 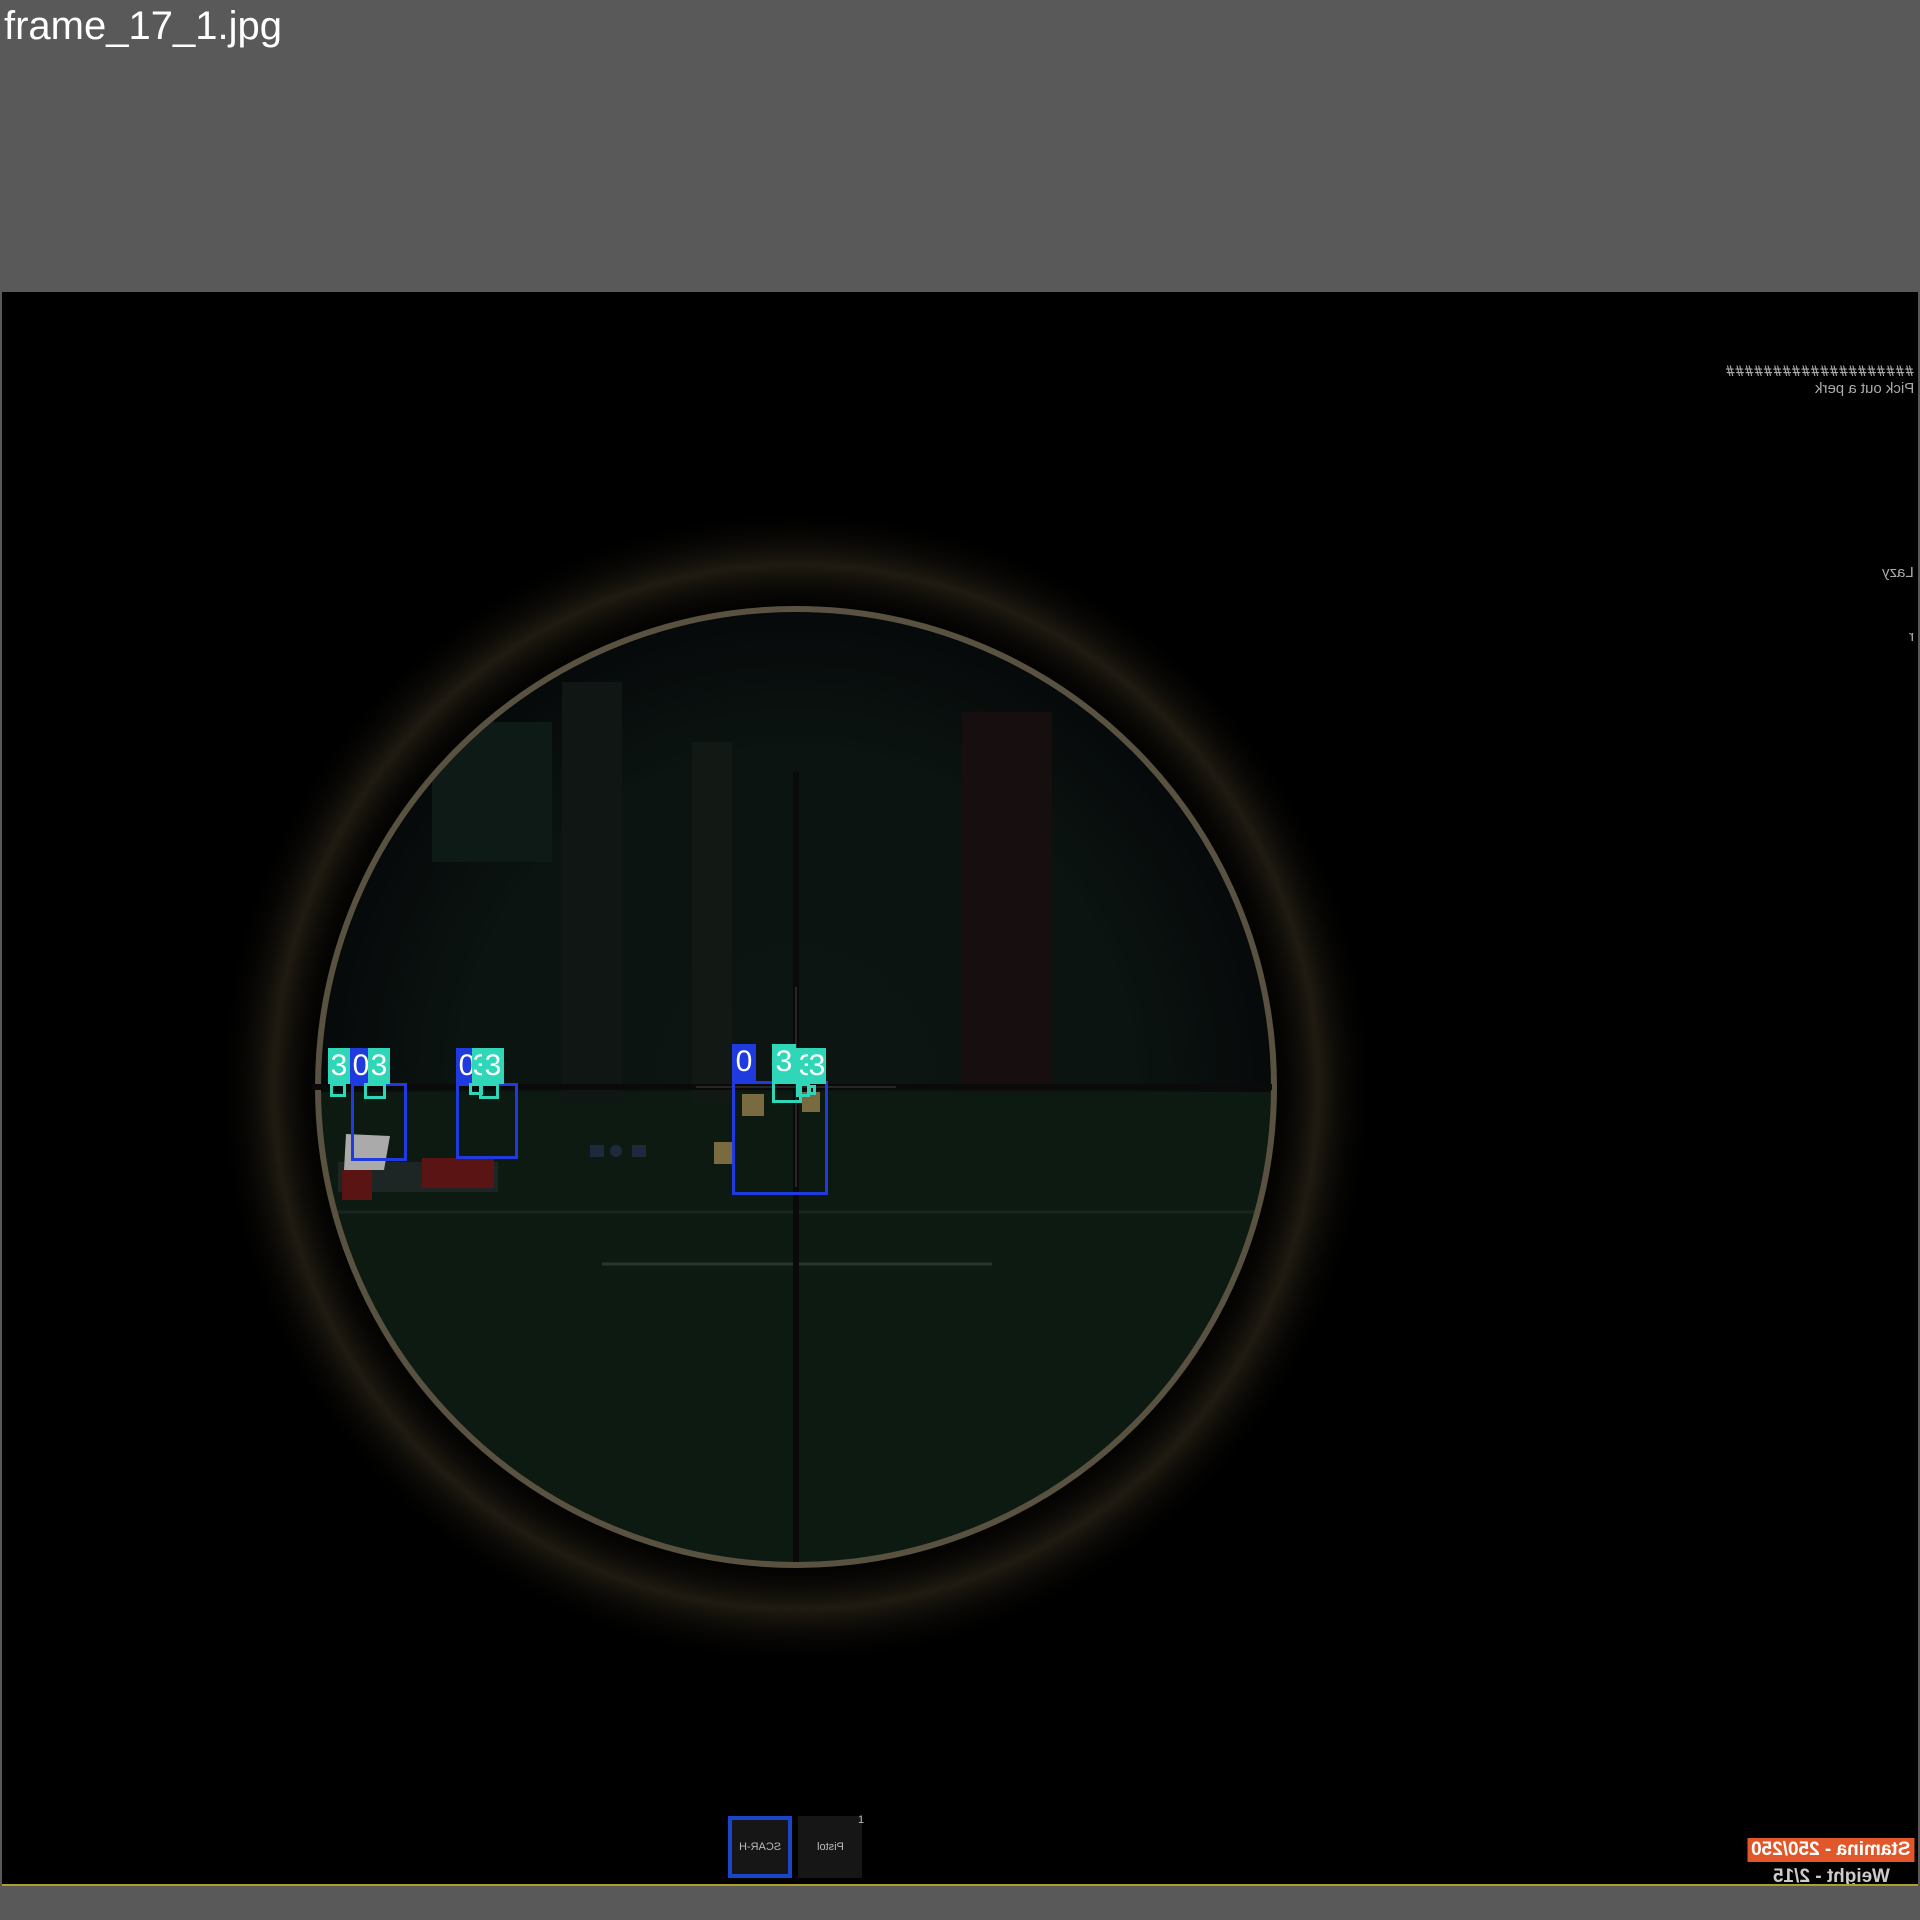 What do you see at coordinates (1831, 1876) in the screenshot?
I see `weight-readout: Weight - 2/15` at bounding box center [1831, 1876].